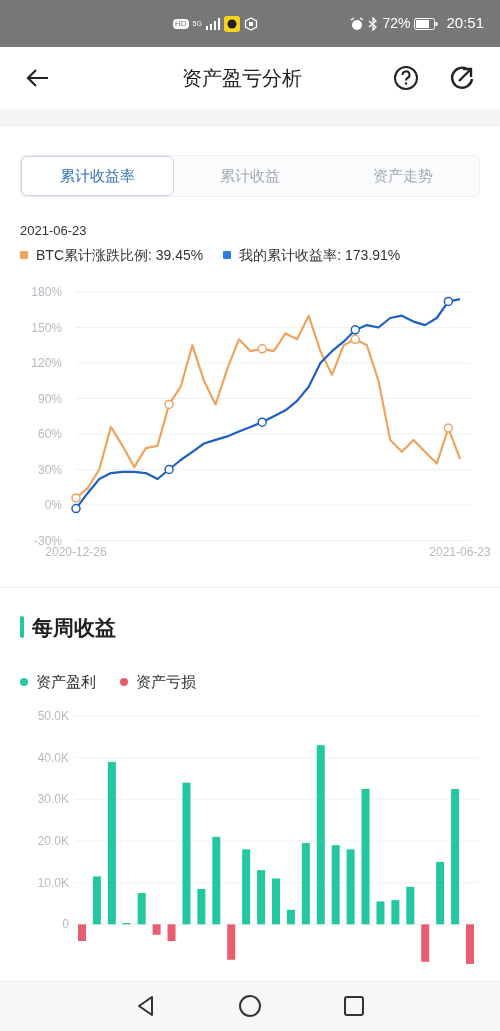  I want to click on axis-label: 180%, so click(46, 291).